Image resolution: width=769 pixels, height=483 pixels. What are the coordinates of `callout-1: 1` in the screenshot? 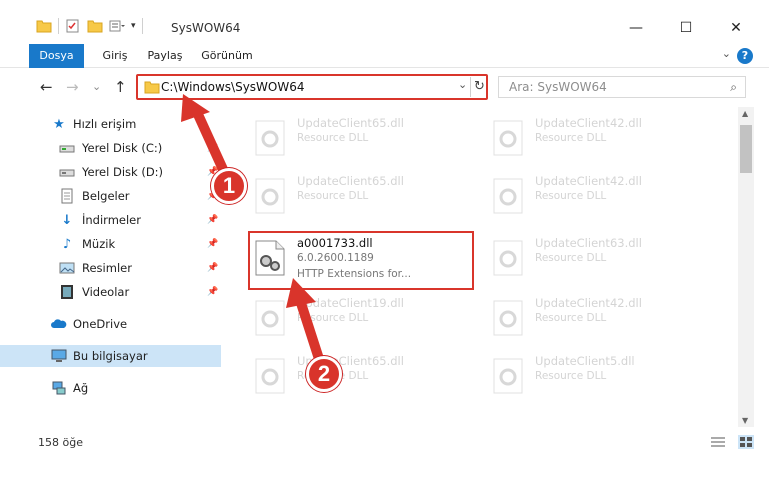 It's located at (229, 186).